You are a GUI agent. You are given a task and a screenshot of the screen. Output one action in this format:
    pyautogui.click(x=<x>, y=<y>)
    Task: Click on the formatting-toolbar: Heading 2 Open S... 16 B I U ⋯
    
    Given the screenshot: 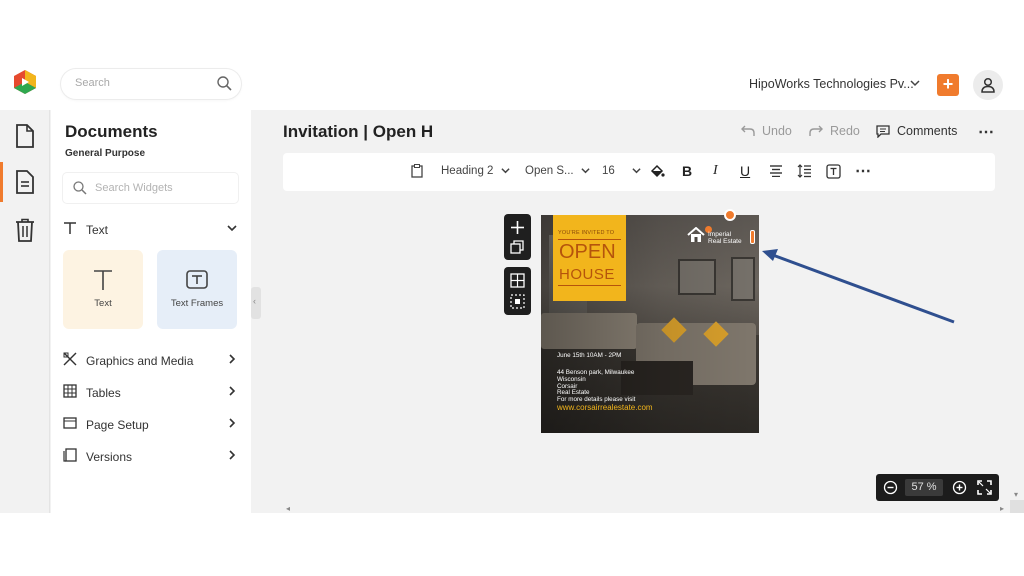 What is the action you would take?
    pyautogui.click(x=639, y=172)
    